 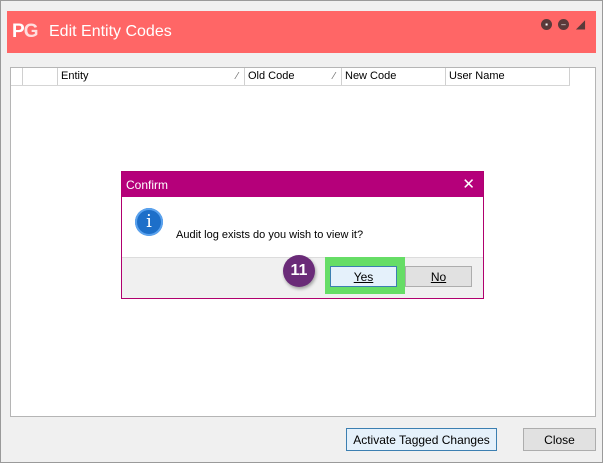 What do you see at coordinates (151, 76) in the screenshot?
I see `column-header-entity: Entity ⁄` at bounding box center [151, 76].